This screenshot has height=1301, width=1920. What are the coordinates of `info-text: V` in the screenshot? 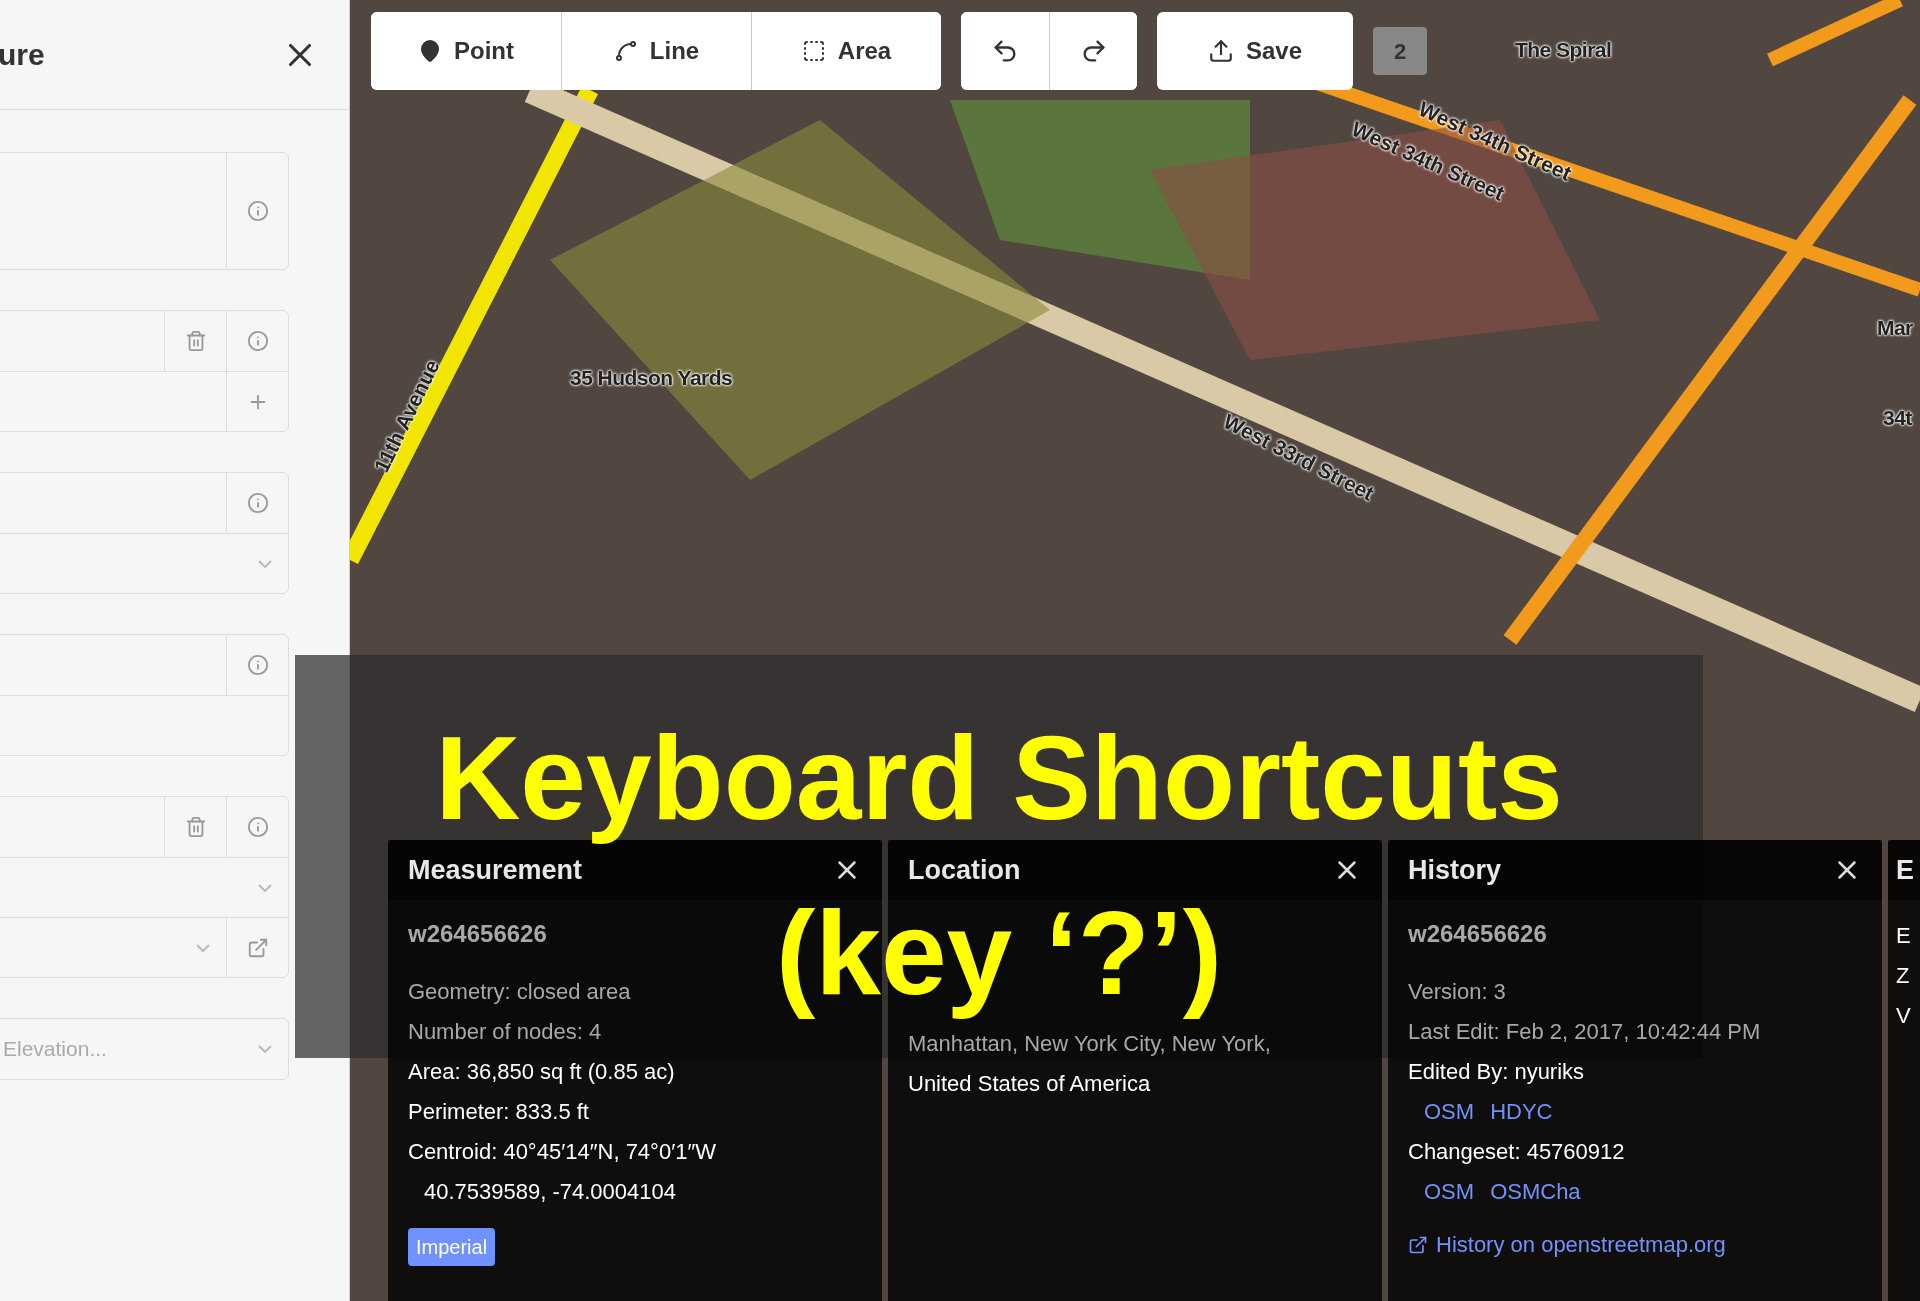 It's located at (1903, 1016).